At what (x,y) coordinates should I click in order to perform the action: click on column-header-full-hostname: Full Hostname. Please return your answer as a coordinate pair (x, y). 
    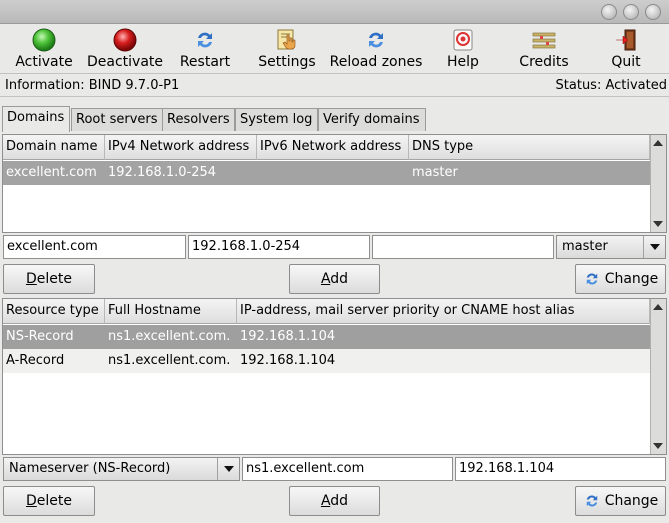
    Looking at the image, I should click on (171, 311).